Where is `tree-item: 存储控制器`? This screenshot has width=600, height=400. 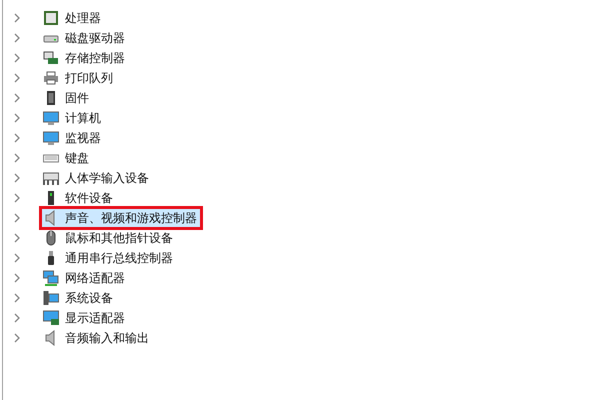 tree-item: 存储控制器 is located at coordinates (85, 58).